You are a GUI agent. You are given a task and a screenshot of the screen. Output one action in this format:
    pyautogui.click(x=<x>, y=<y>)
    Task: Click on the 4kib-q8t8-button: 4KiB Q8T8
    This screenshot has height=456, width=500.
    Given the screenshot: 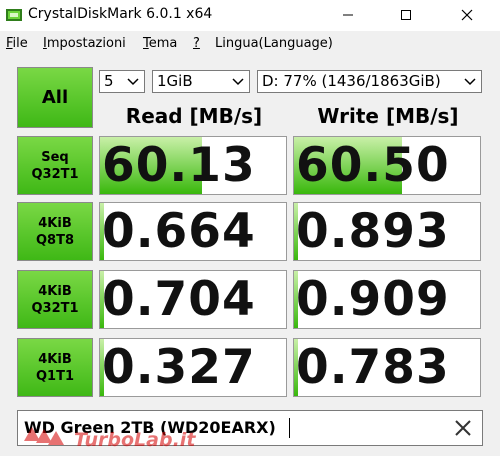 What is the action you would take?
    pyautogui.click(x=55, y=231)
    